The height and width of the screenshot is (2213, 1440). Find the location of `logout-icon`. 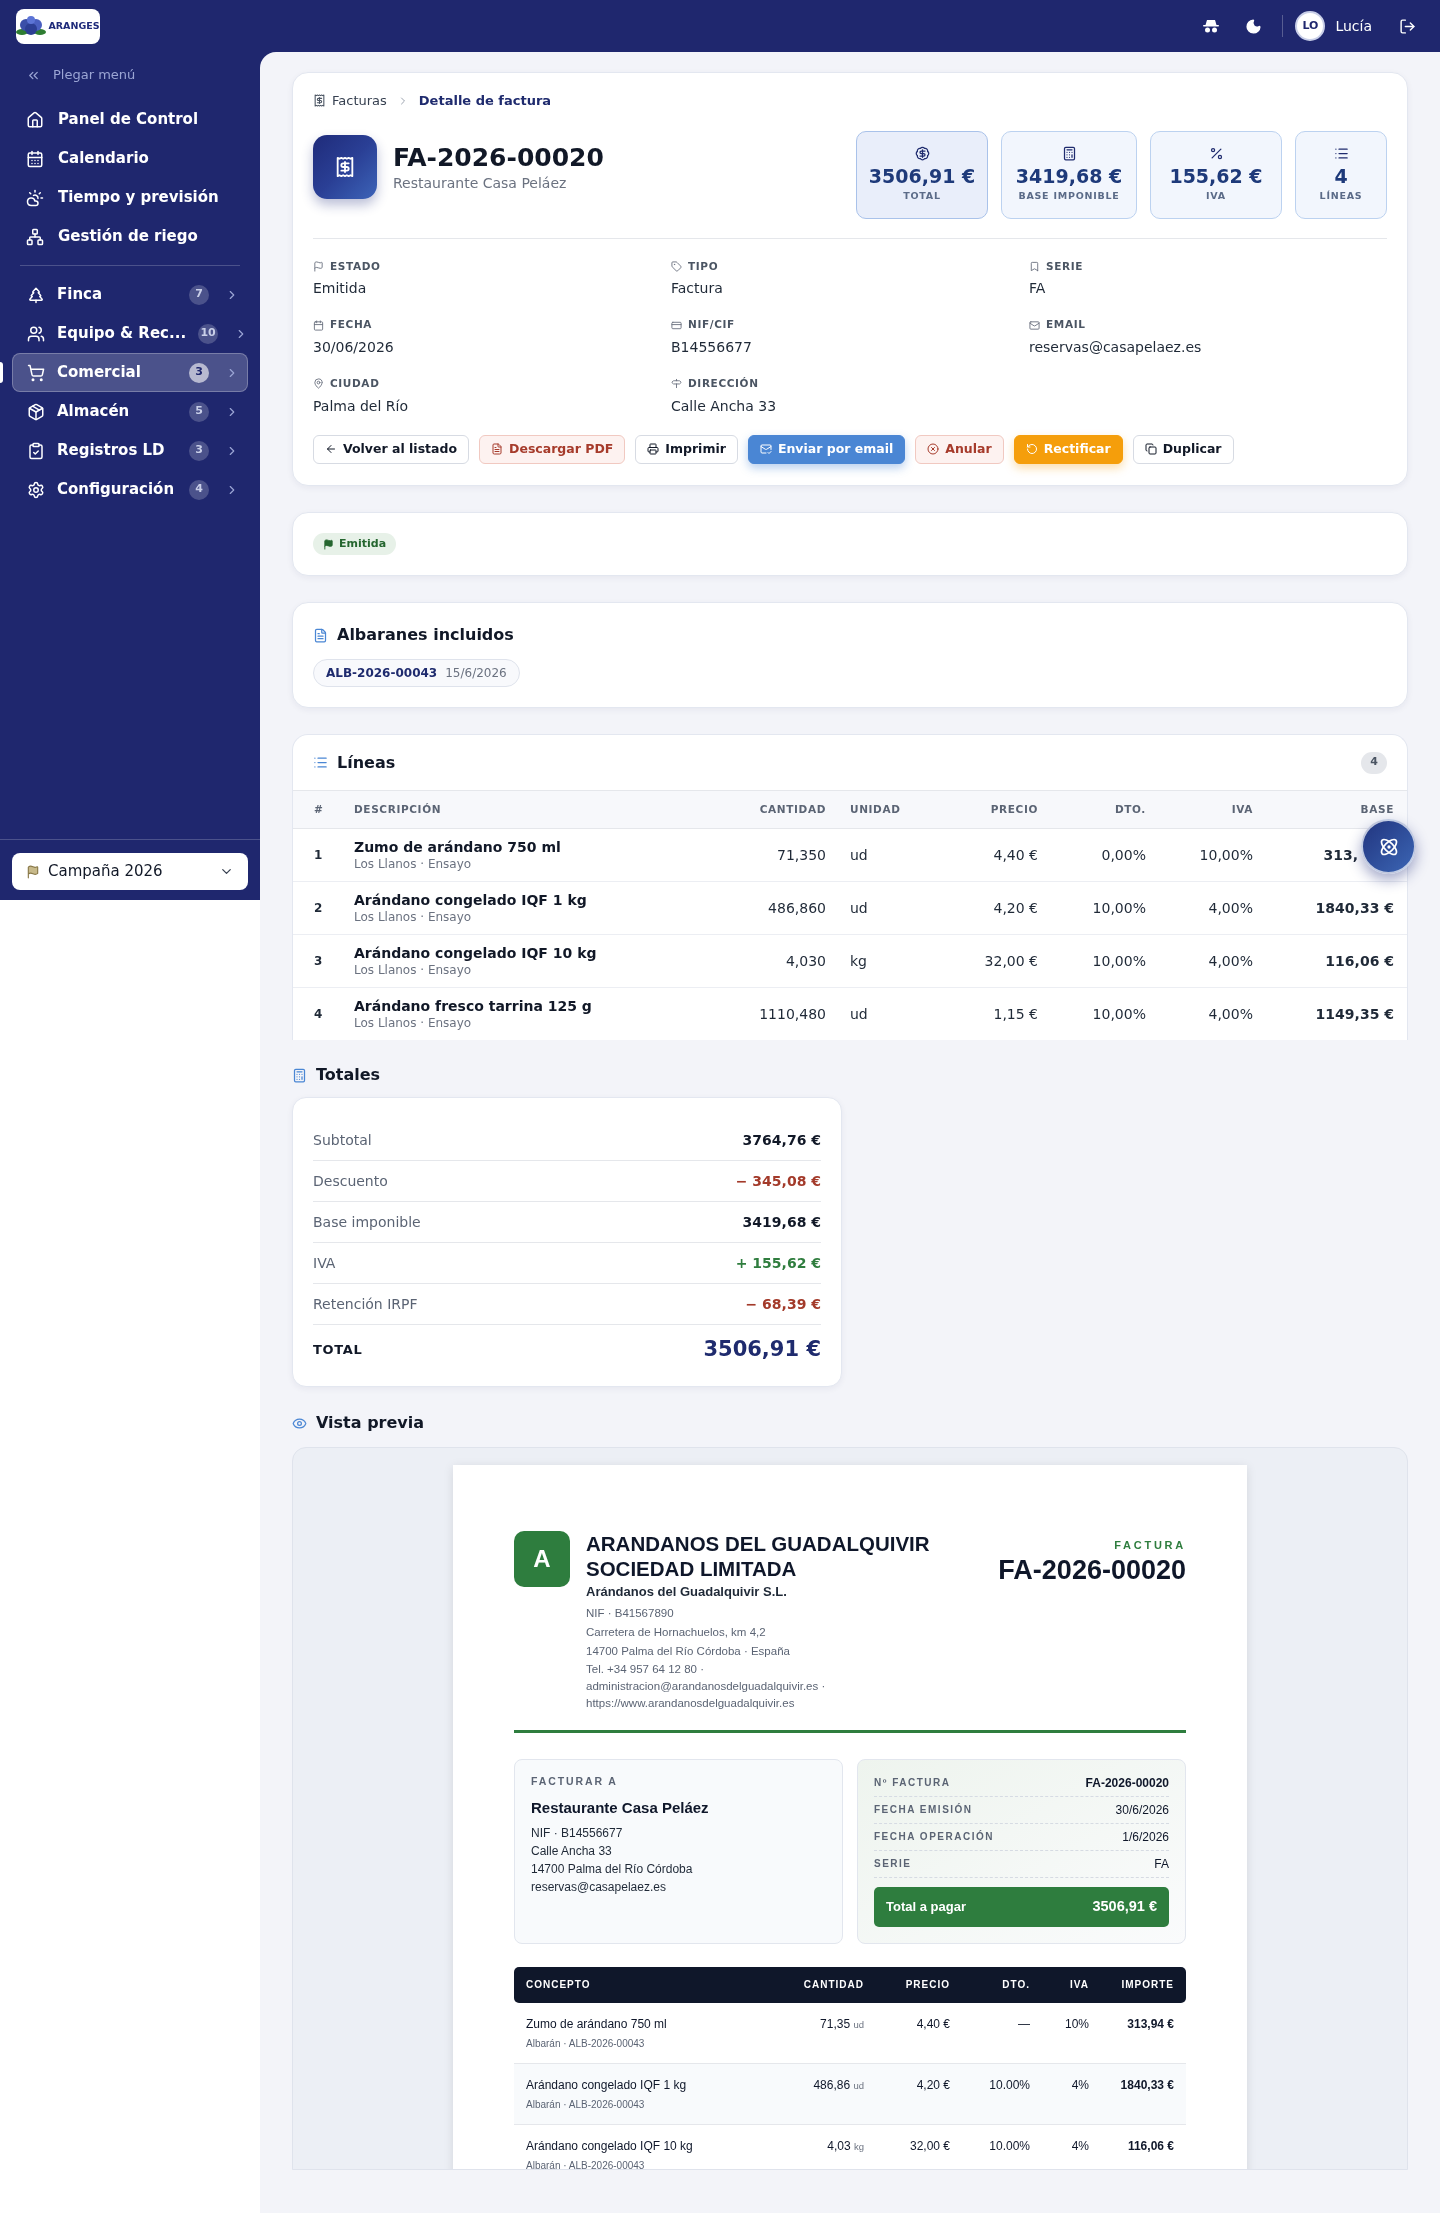

logout-icon is located at coordinates (1407, 26).